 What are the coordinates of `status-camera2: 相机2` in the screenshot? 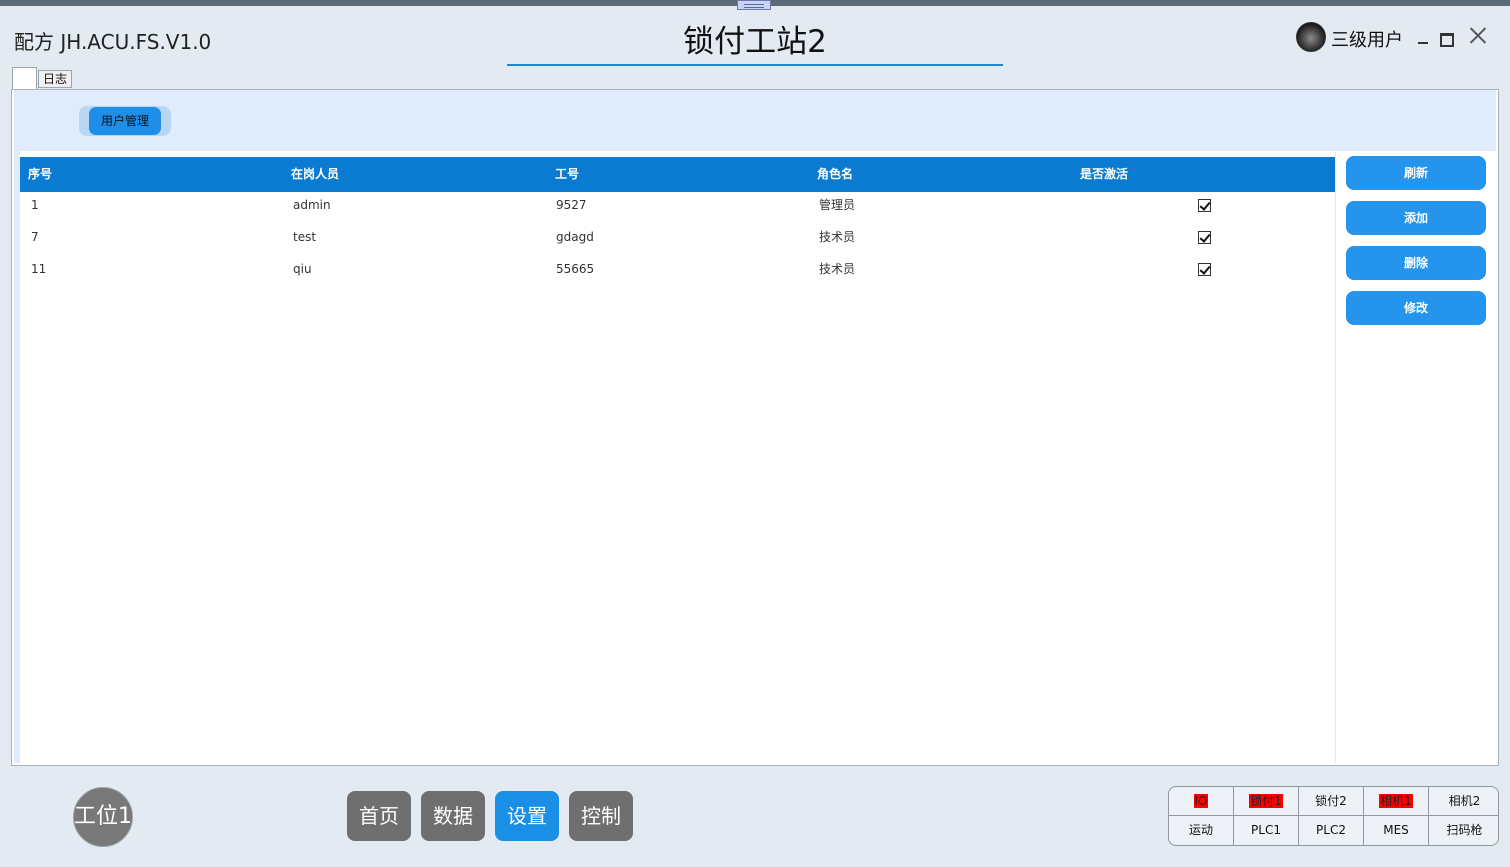 It's located at (1463, 801).